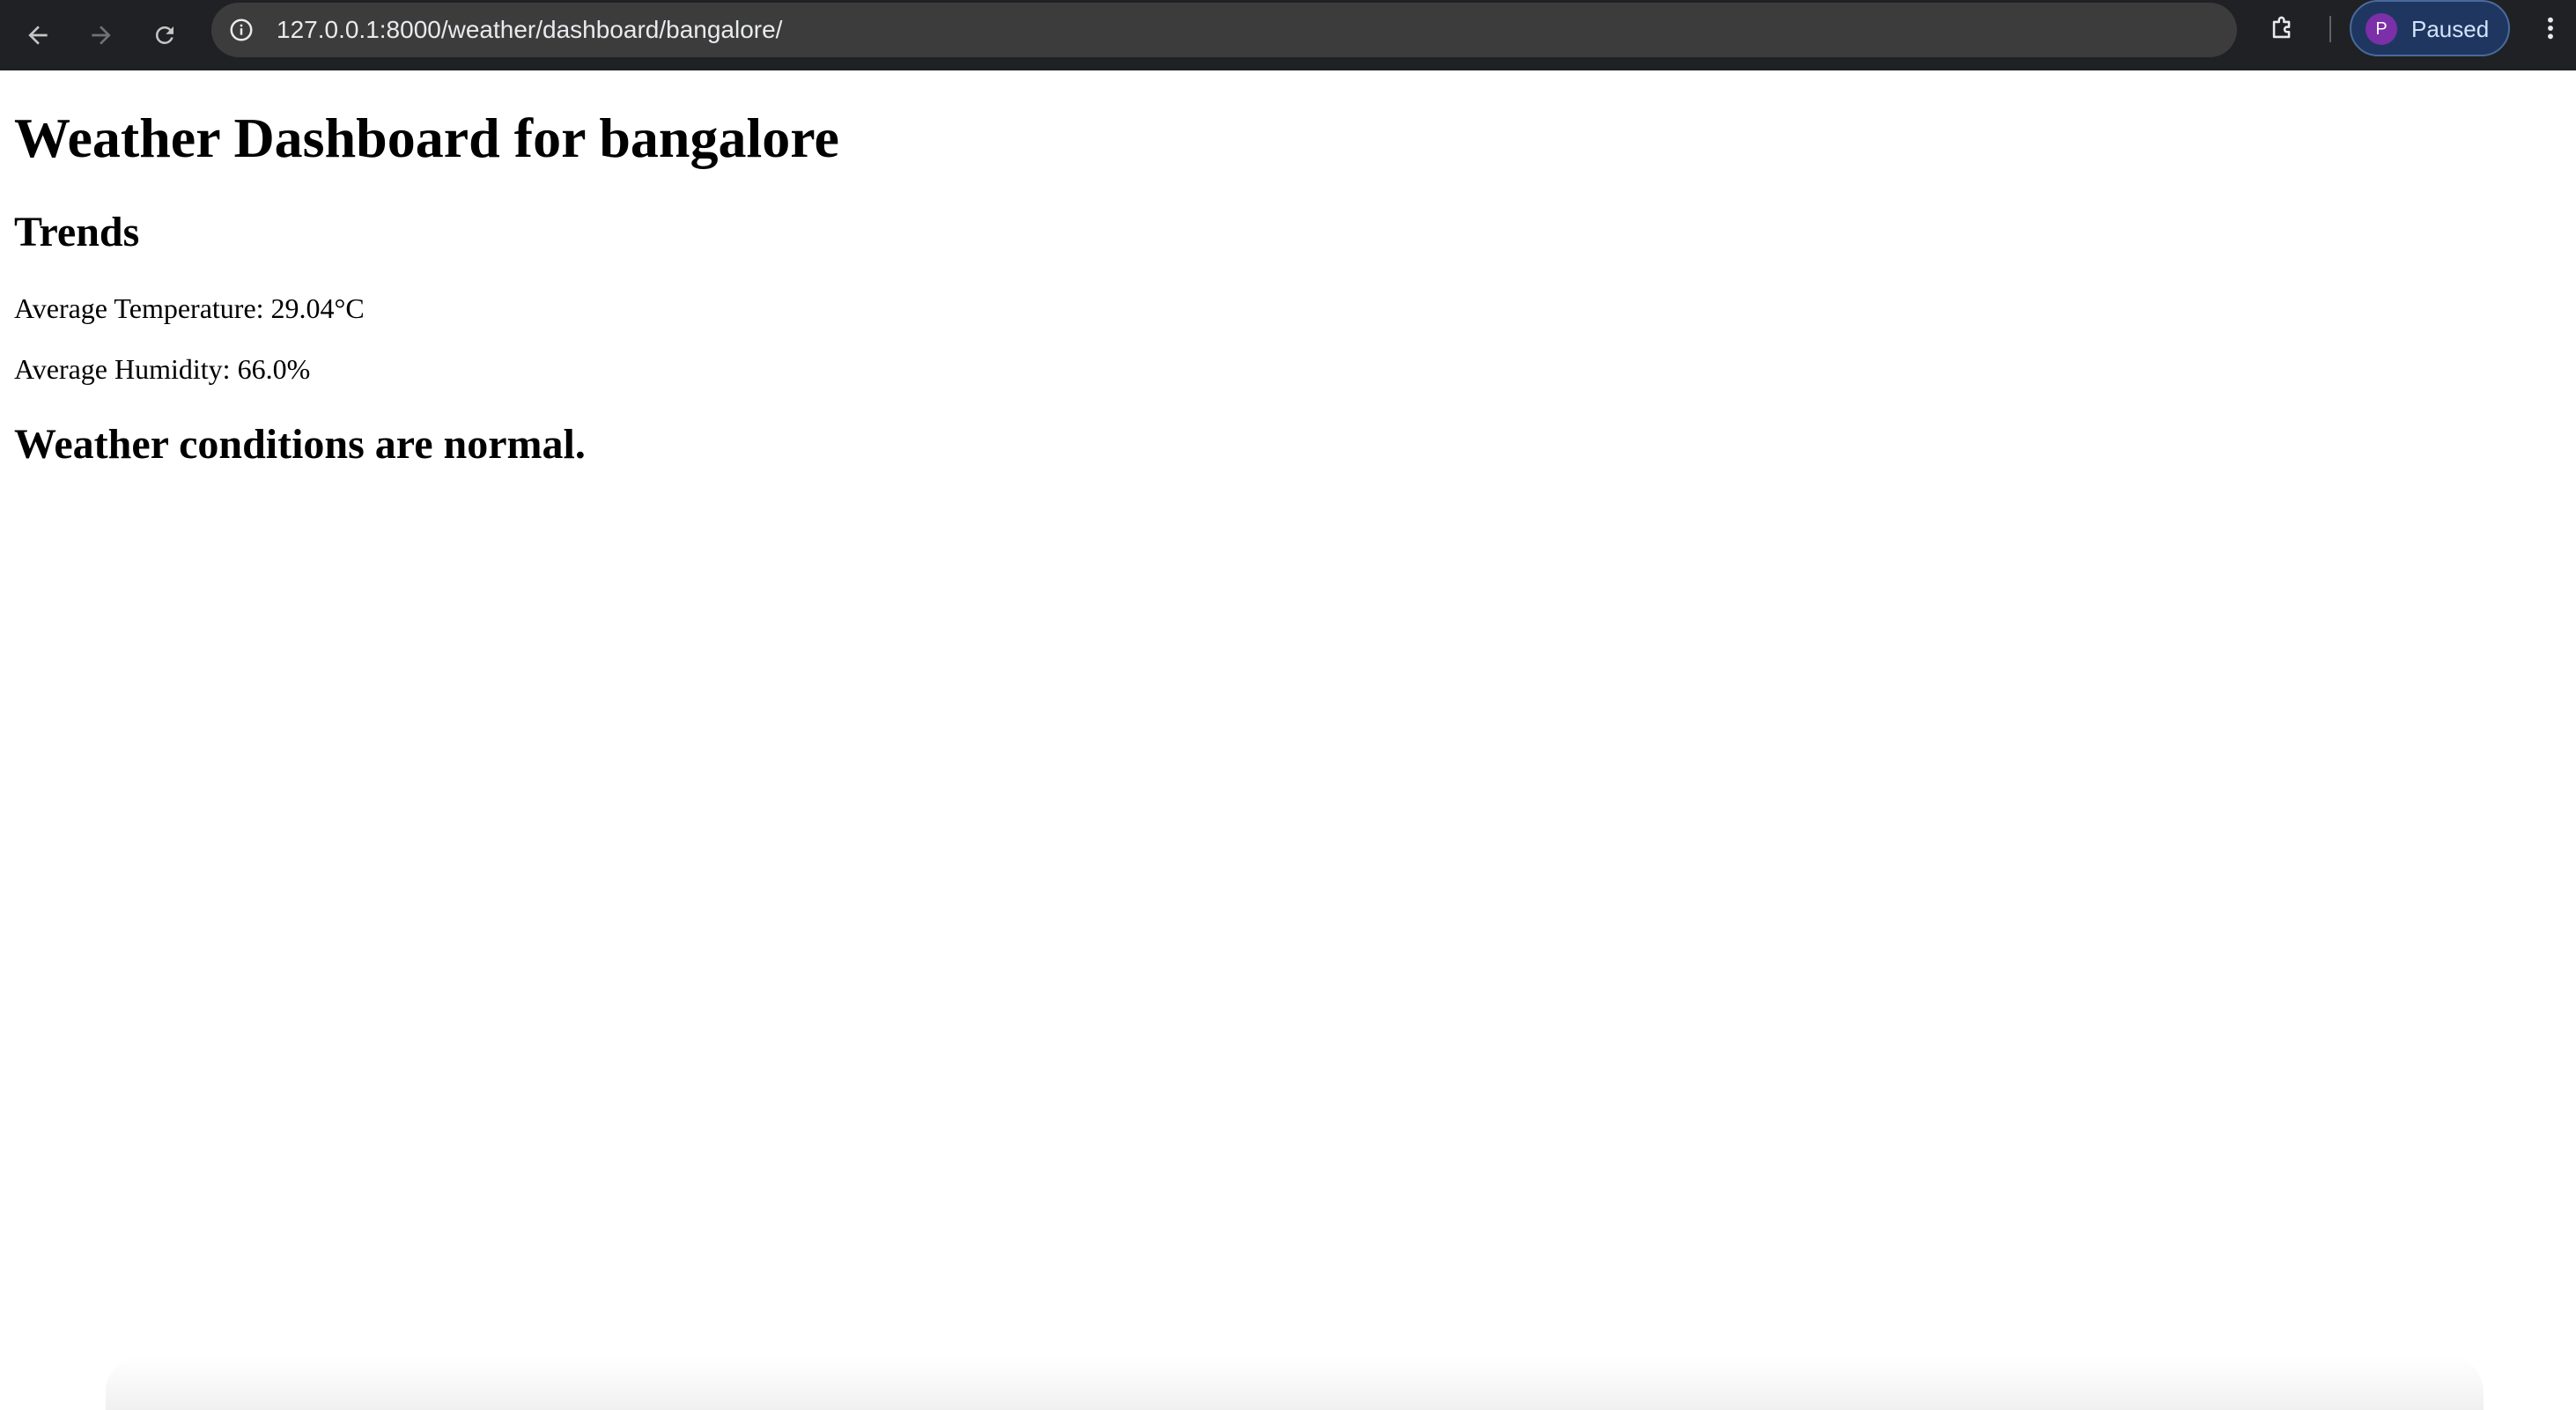  I want to click on avatar: P, so click(2381, 29).